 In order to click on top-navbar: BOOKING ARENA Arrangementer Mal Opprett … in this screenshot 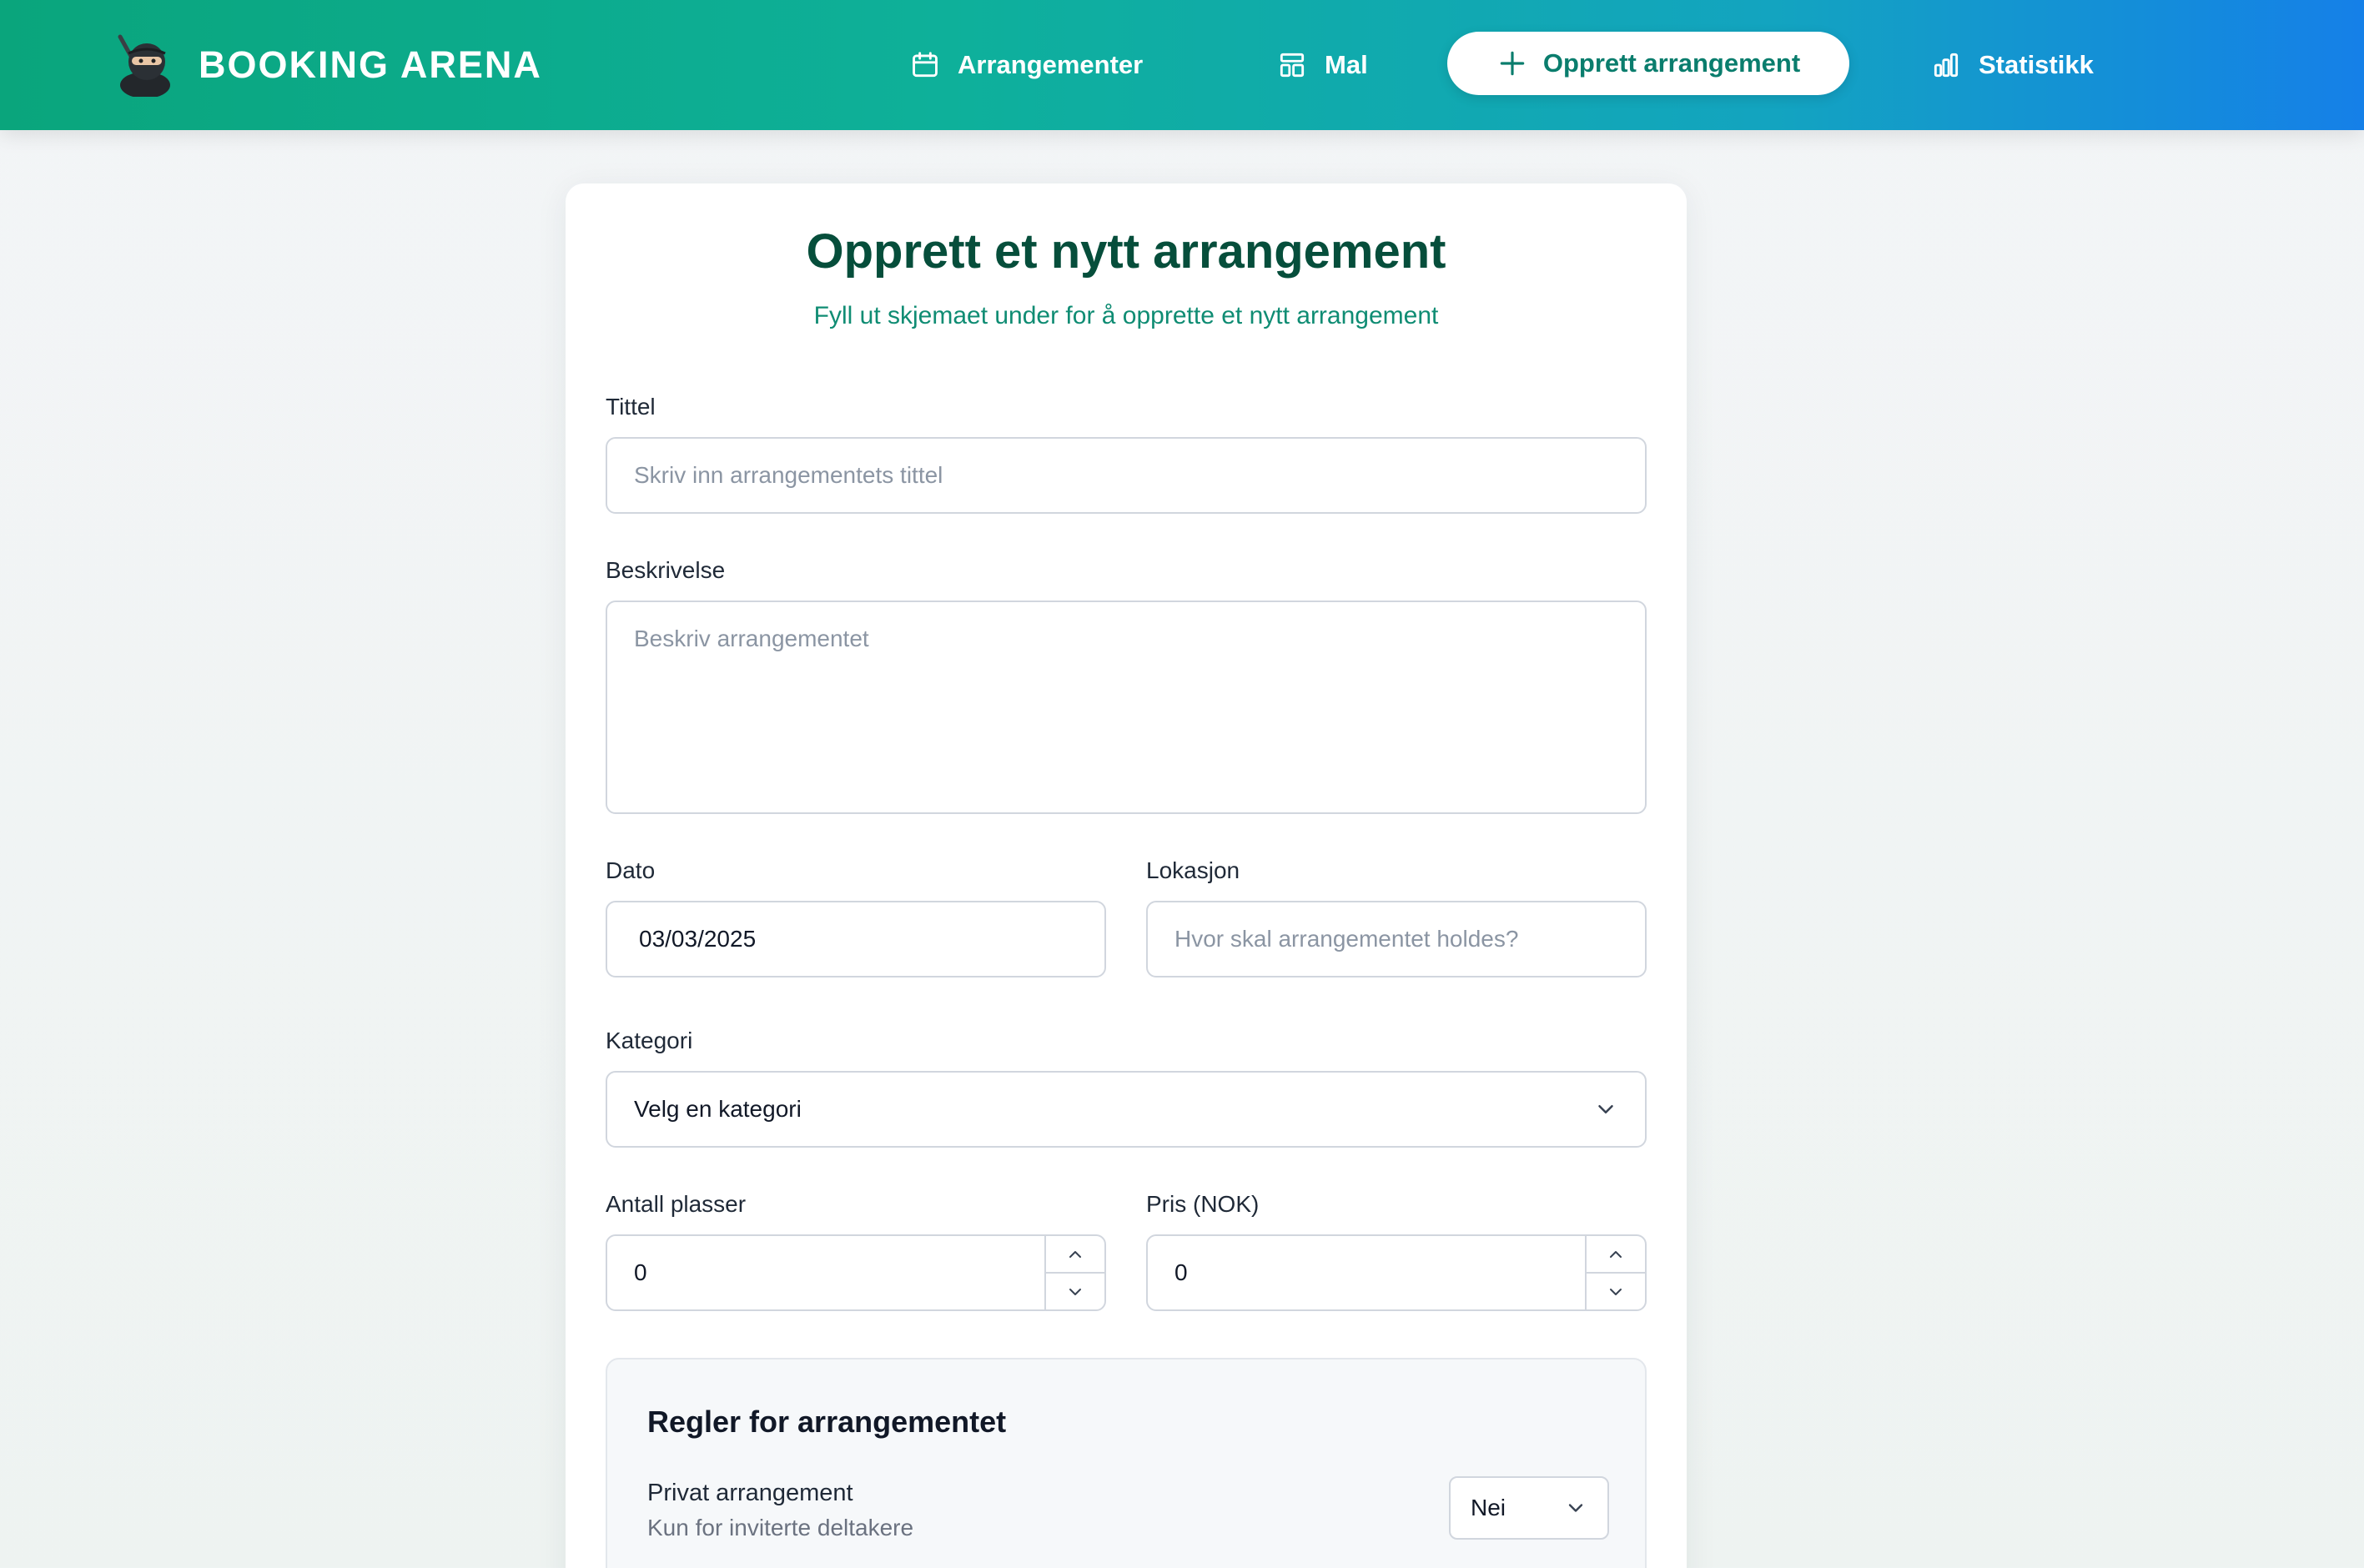, I will do `click(1182, 65)`.